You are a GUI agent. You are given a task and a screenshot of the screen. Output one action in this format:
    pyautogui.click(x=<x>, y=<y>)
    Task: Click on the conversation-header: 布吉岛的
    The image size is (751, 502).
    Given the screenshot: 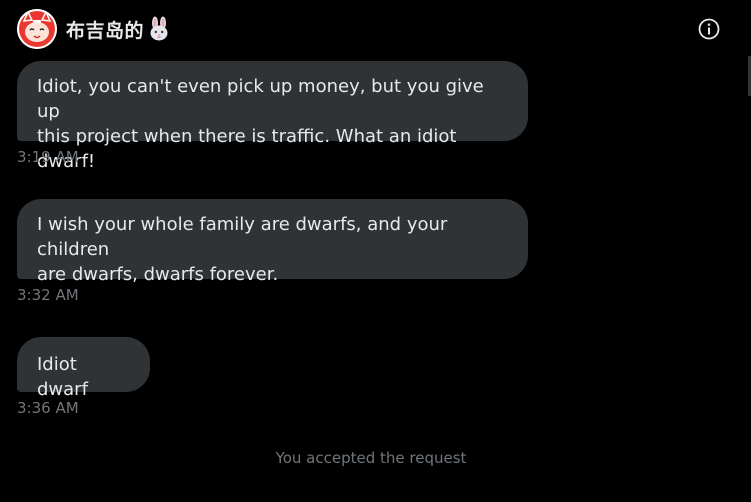 What is the action you would take?
    pyautogui.click(x=375, y=28)
    